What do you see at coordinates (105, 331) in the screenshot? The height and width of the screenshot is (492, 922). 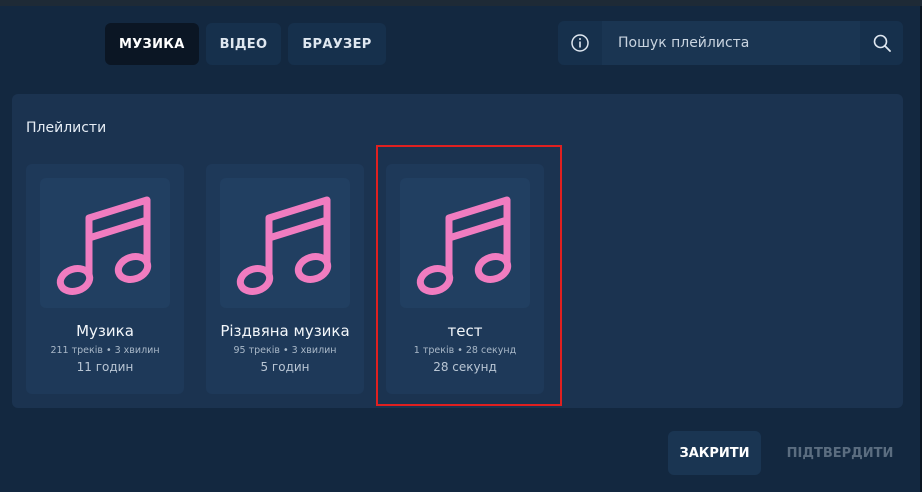 I see `playlist-name: Музика` at bounding box center [105, 331].